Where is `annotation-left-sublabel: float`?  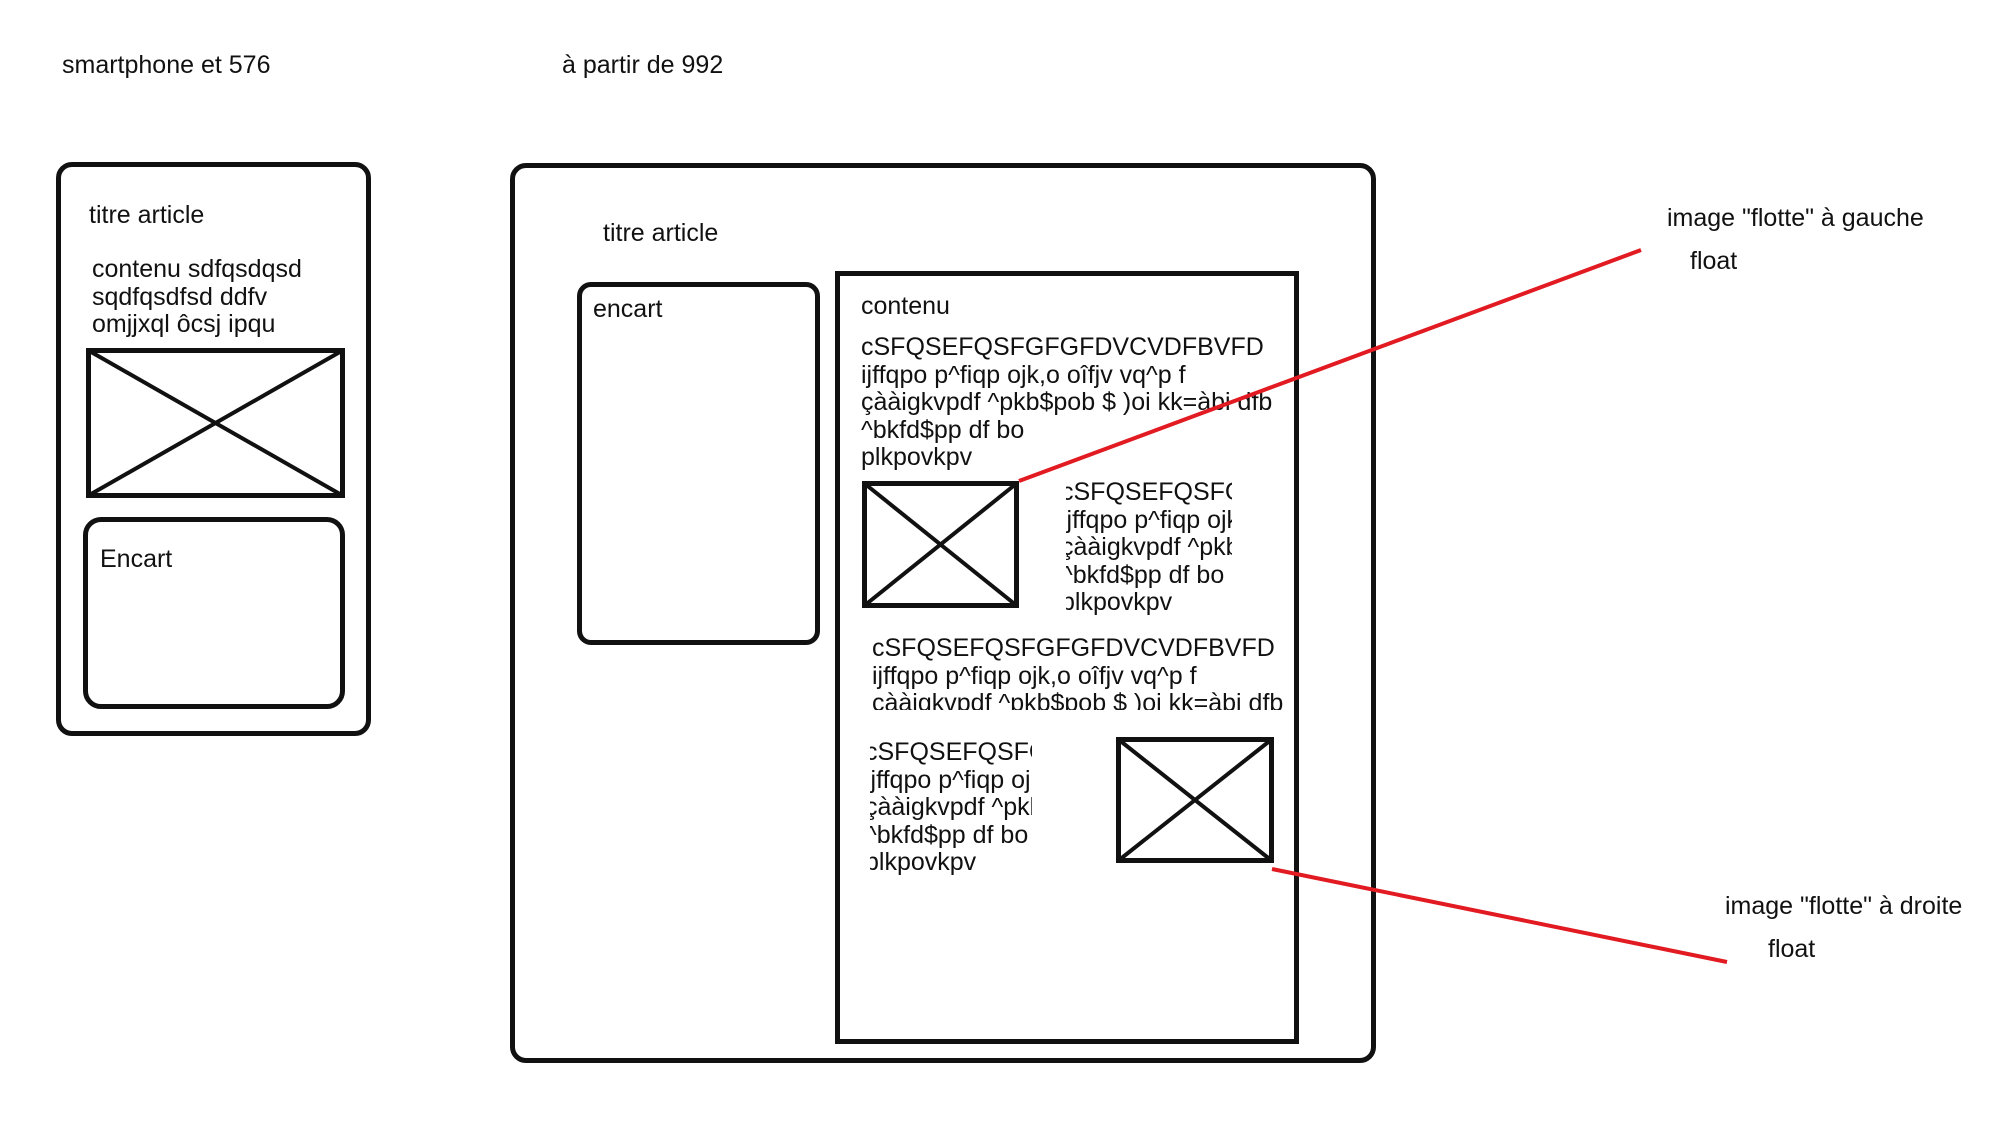
annotation-left-sublabel: float is located at coordinates (1714, 261).